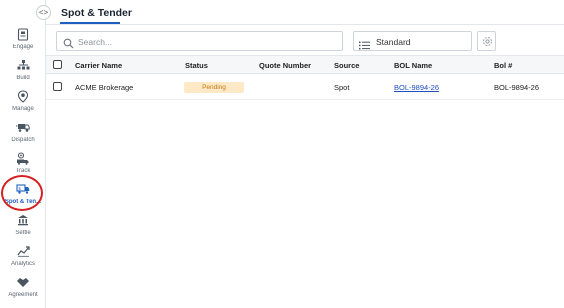 The height and width of the screenshot is (308, 564). Describe the element at coordinates (23, 140) in the screenshot. I see `sidebar-item-label: Dispatch` at that location.